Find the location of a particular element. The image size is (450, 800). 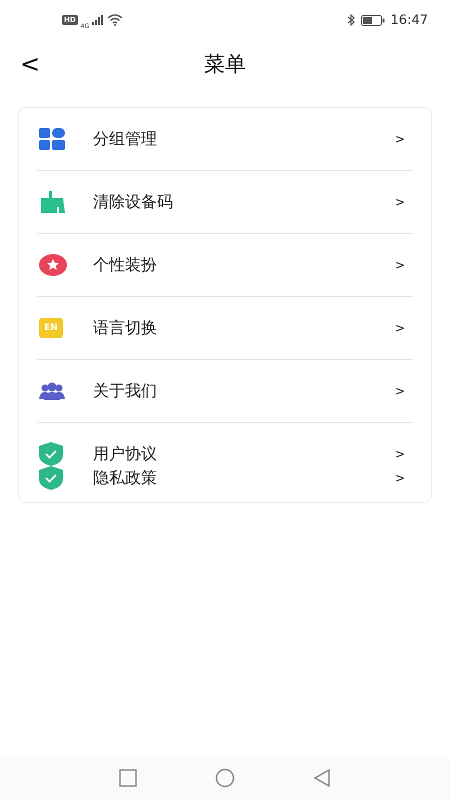

menu-item: 关于我们 is located at coordinates (244, 391).